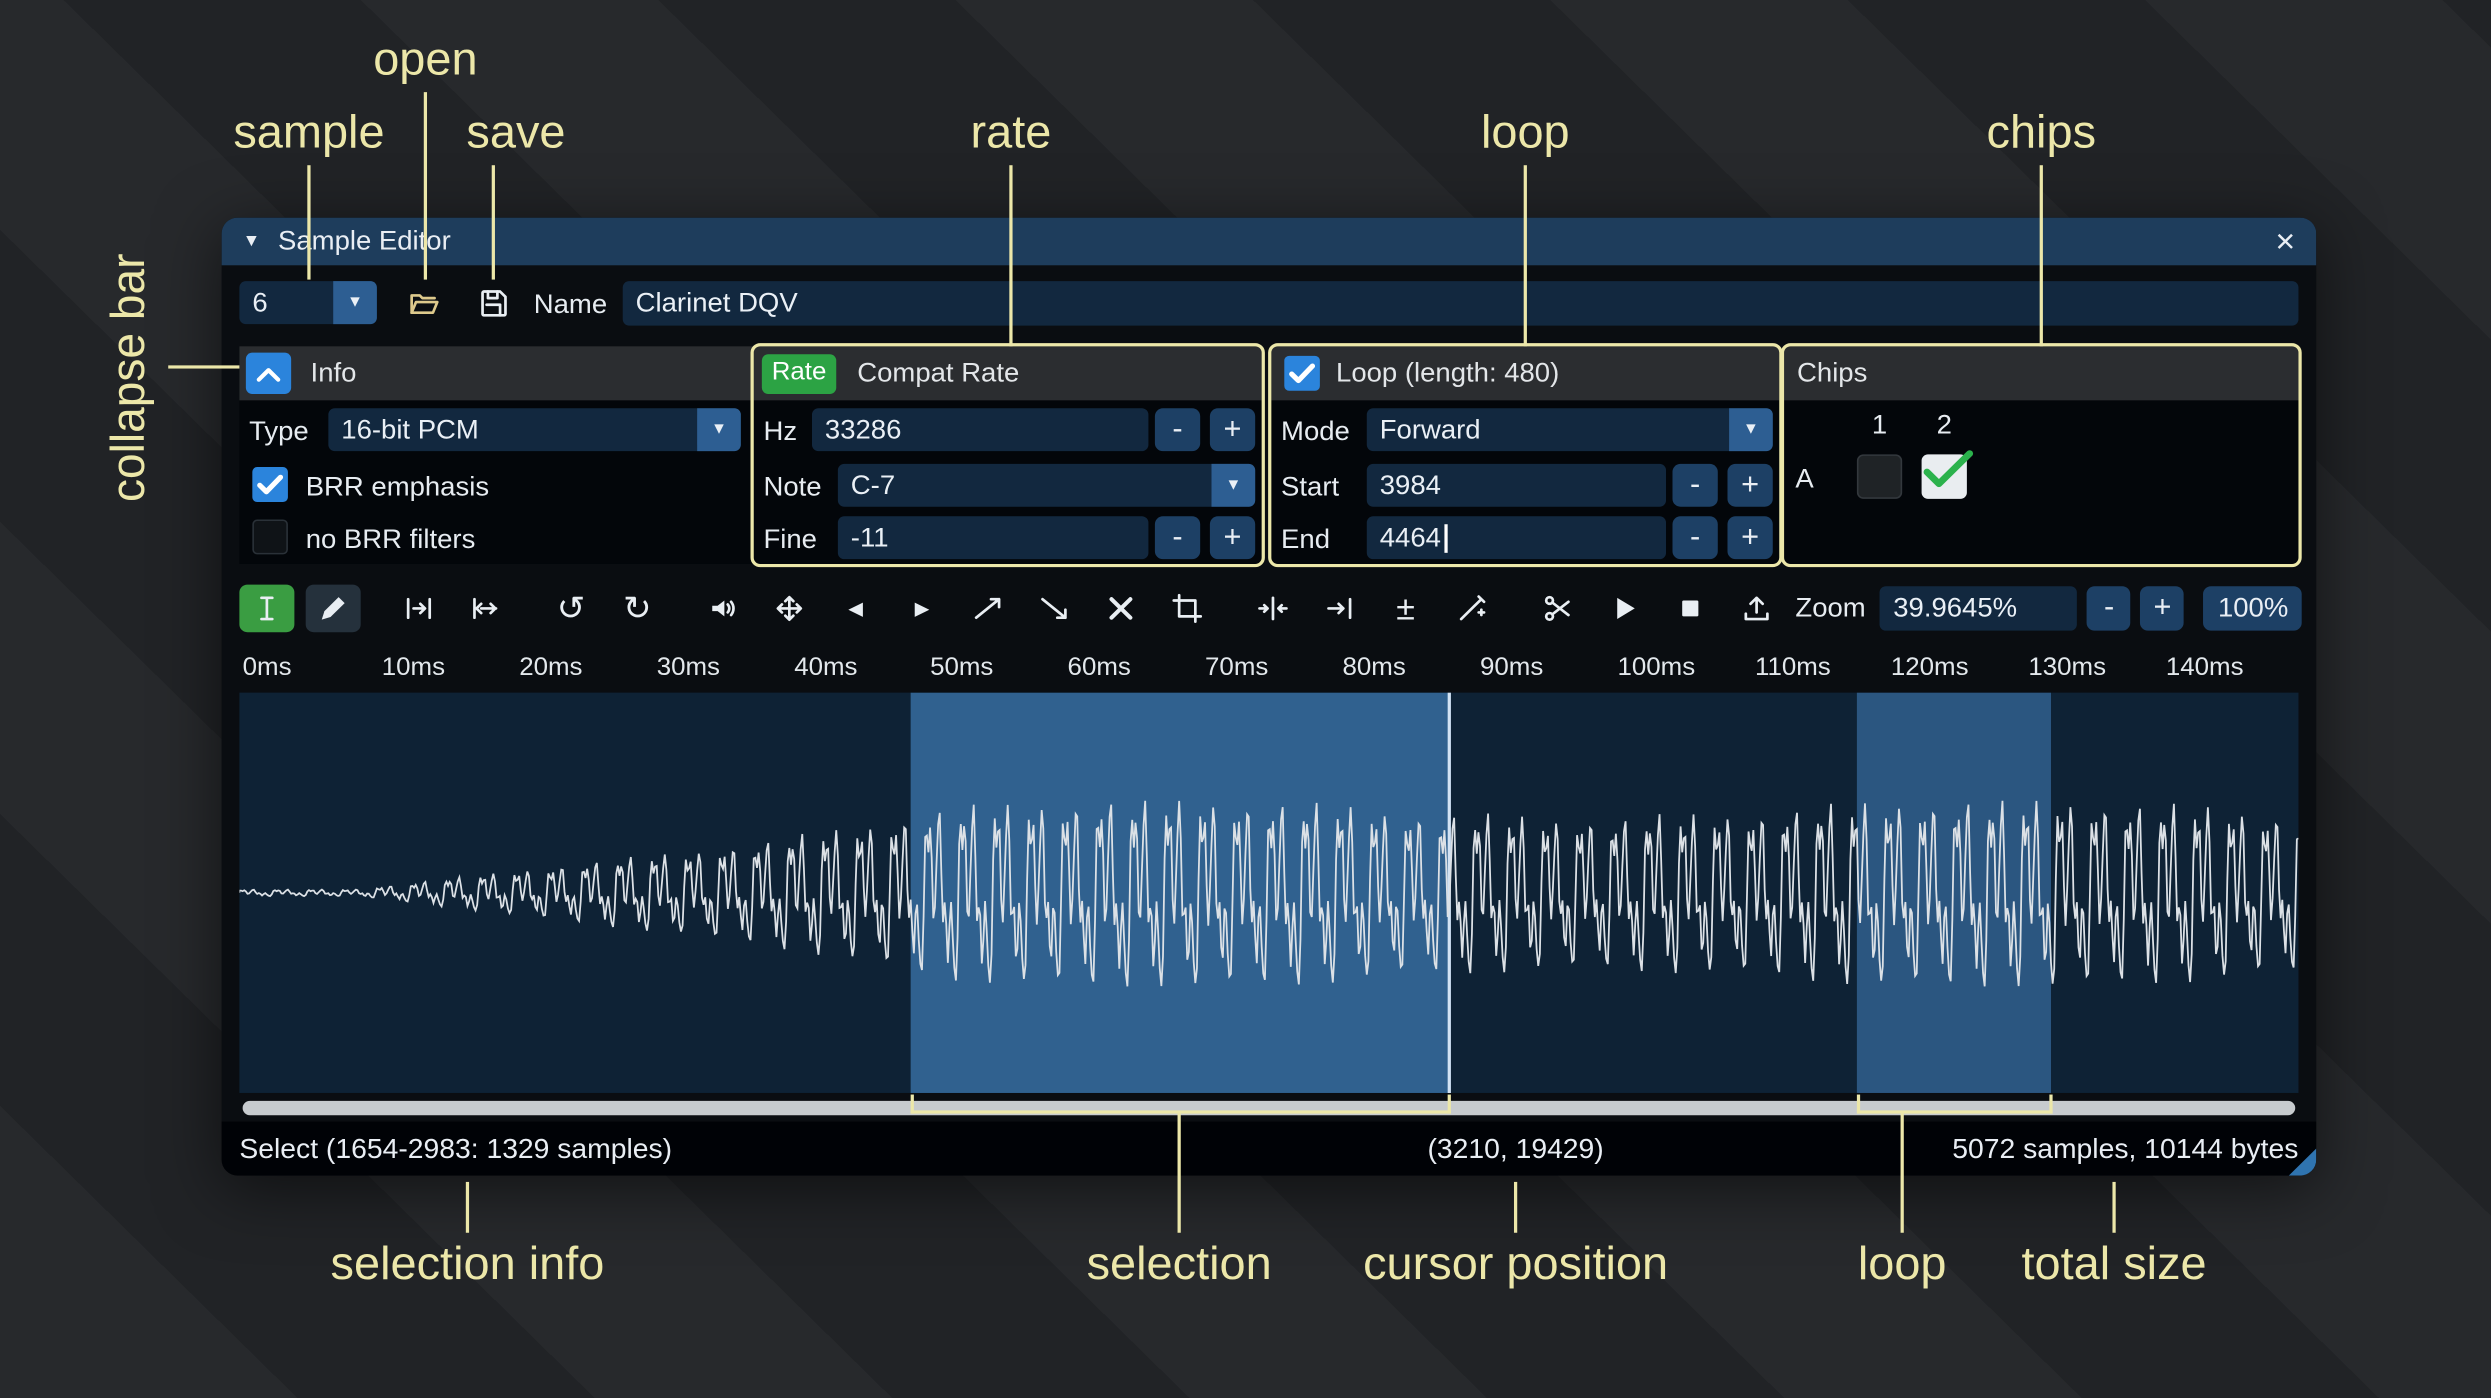  Describe the element at coordinates (1750, 538) in the screenshot. I see `loop-end-plus-button: +` at that location.